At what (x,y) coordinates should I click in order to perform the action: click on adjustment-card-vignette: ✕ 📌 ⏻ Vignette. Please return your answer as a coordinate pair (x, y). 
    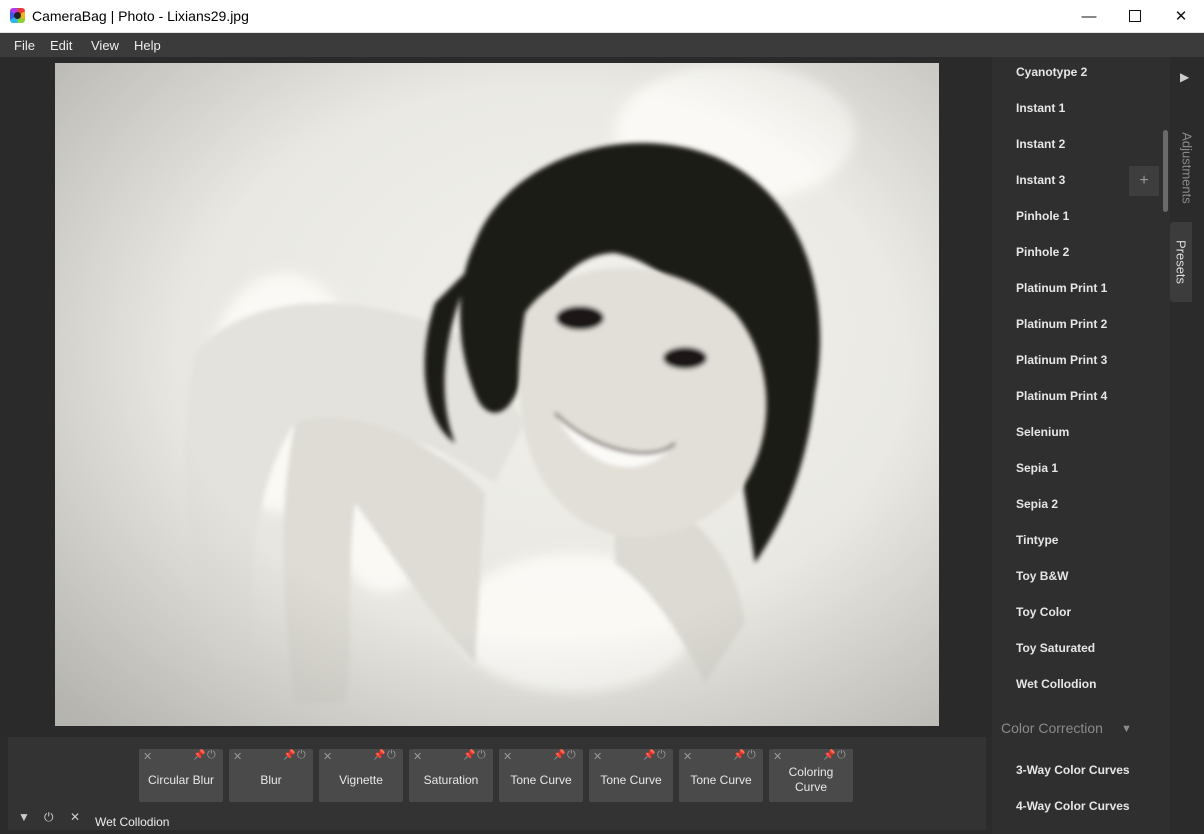
    Looking at the image, I should click on (361, 775).